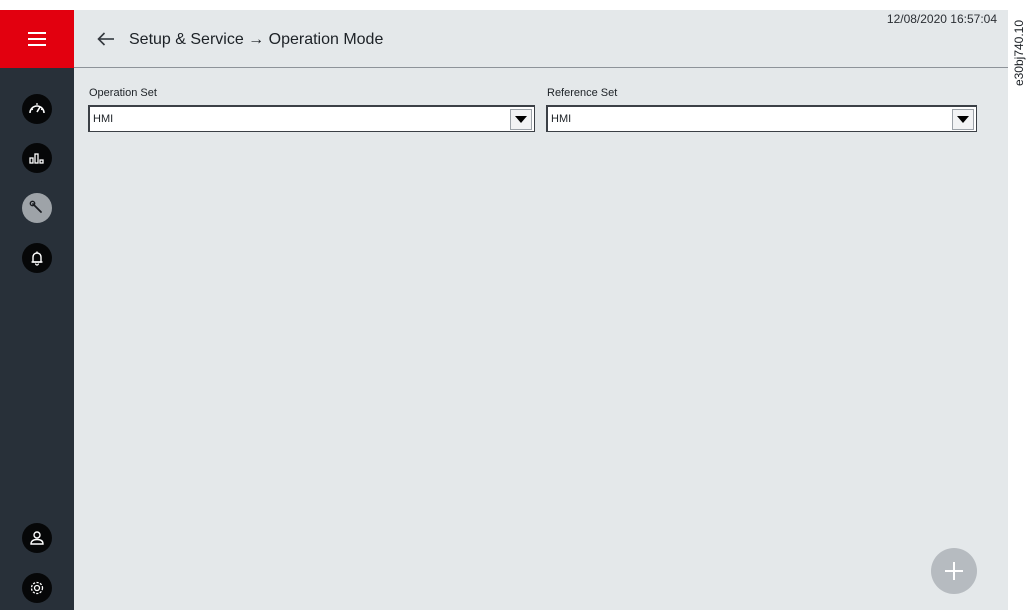 The height and width of the screenshot is (610, 1029). I want to click on user-icon, so click(37, 538).